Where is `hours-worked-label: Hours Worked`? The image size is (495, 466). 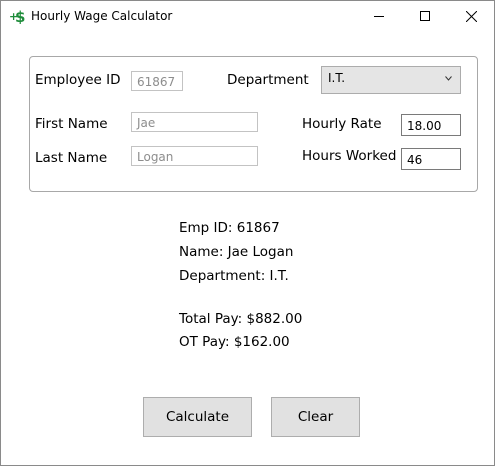 hours-worked-label: Hours Worked is located at coordinates (349, 156).